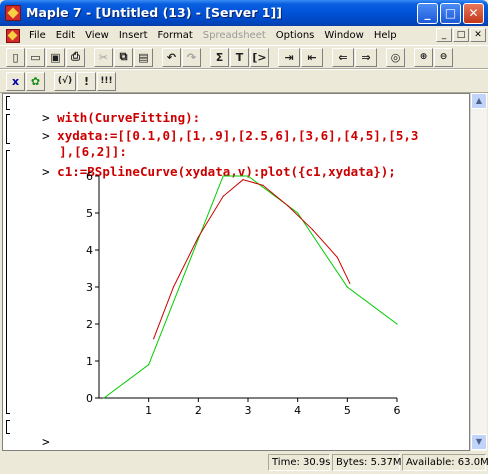 The image size is (488, 474). Describe the element at coordinates (143, 57) in the screenshot. I see `paste-icon: ▤` at that location.